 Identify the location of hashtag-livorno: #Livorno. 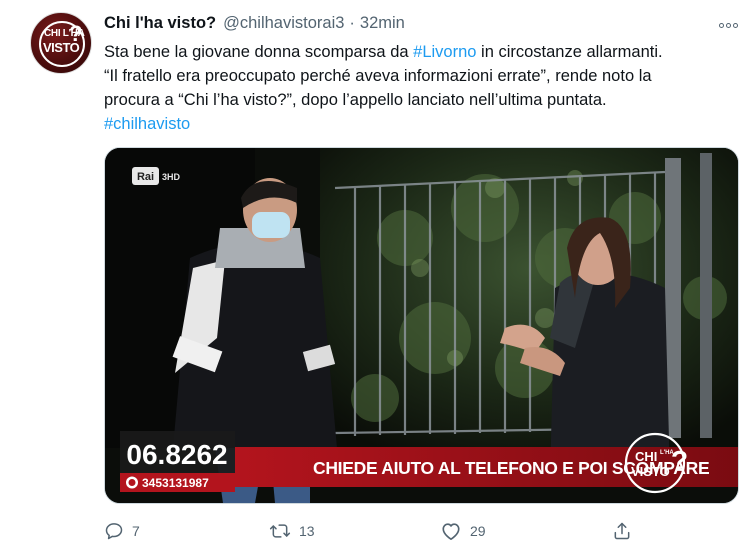
(444, 52).